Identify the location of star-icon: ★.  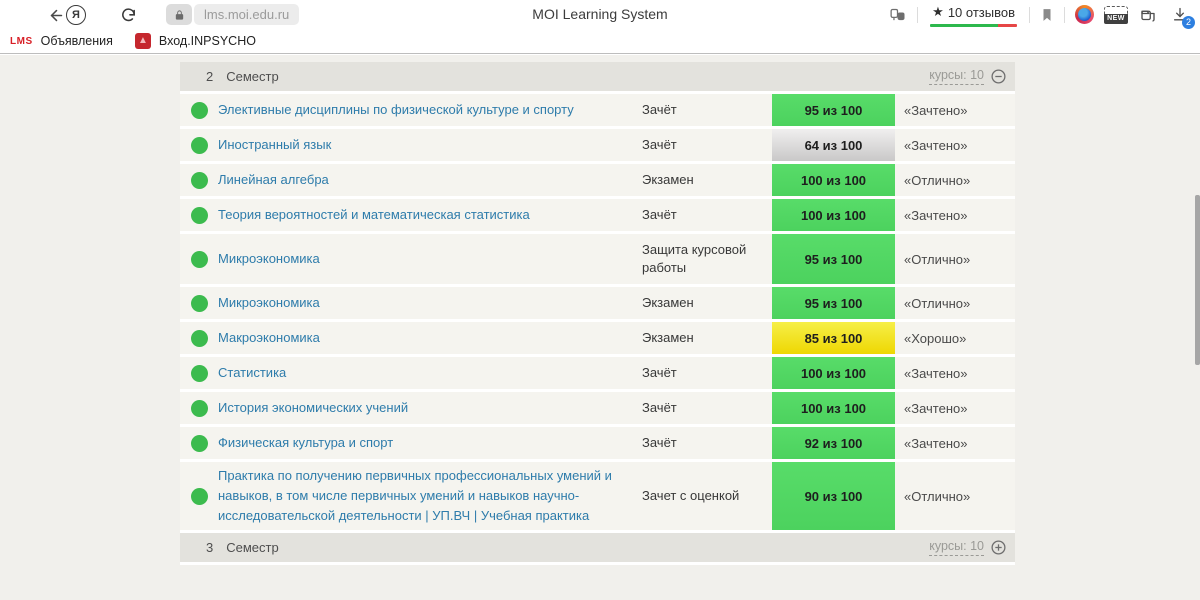
(938, 11).